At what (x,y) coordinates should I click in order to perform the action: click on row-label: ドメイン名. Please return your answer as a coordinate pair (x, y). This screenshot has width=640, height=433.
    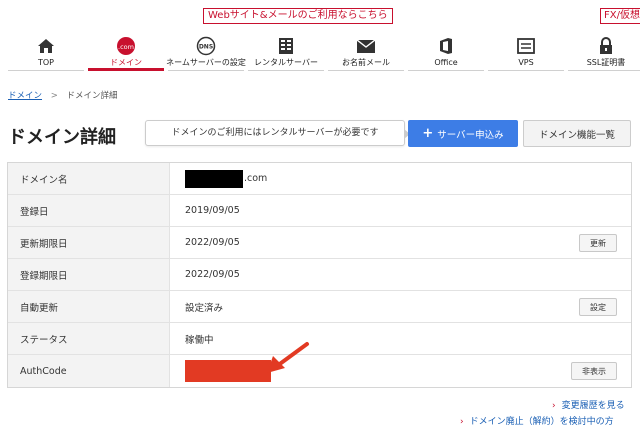
    Looking at the image, I should click on (89, 178).